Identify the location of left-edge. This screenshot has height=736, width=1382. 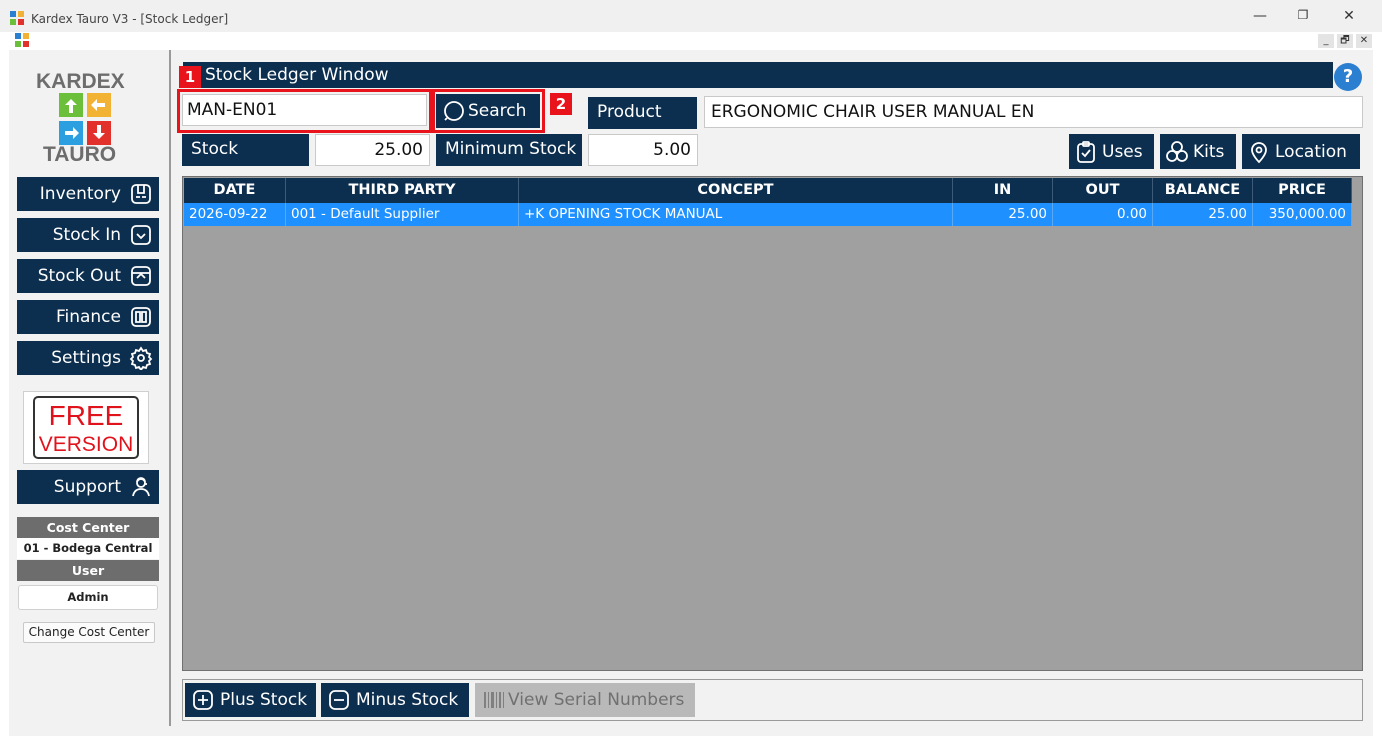
(4, 393).